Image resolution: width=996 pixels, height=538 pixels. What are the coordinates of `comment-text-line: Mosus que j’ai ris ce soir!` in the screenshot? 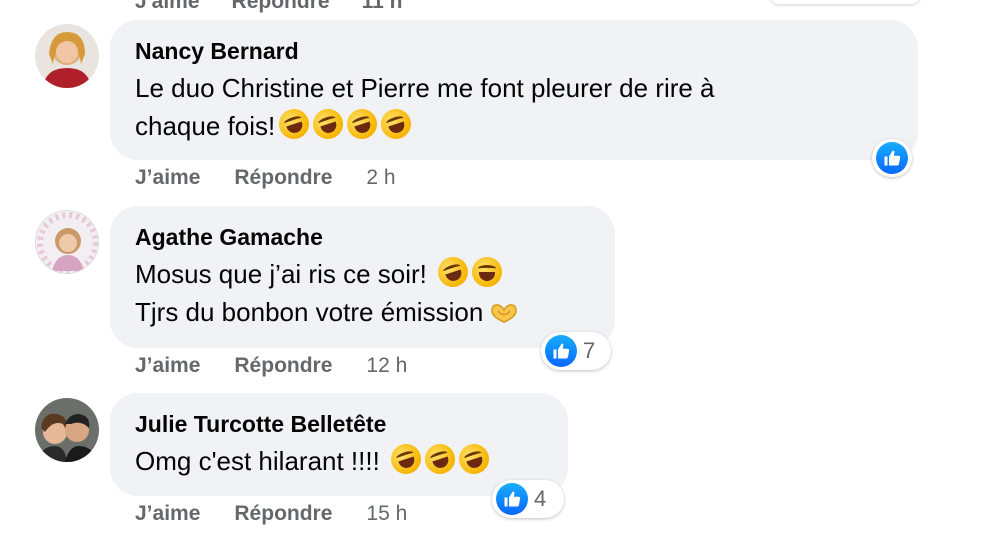 It's located at (362, 273).